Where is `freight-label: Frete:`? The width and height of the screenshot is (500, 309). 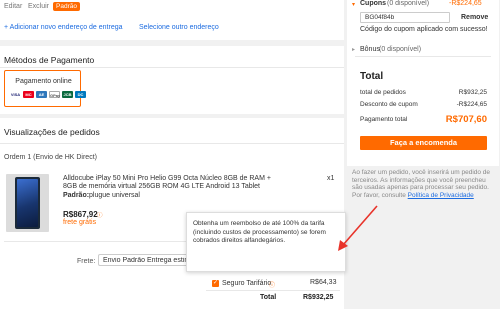 freight-label: Frete: is located at coordinates (86, 261).